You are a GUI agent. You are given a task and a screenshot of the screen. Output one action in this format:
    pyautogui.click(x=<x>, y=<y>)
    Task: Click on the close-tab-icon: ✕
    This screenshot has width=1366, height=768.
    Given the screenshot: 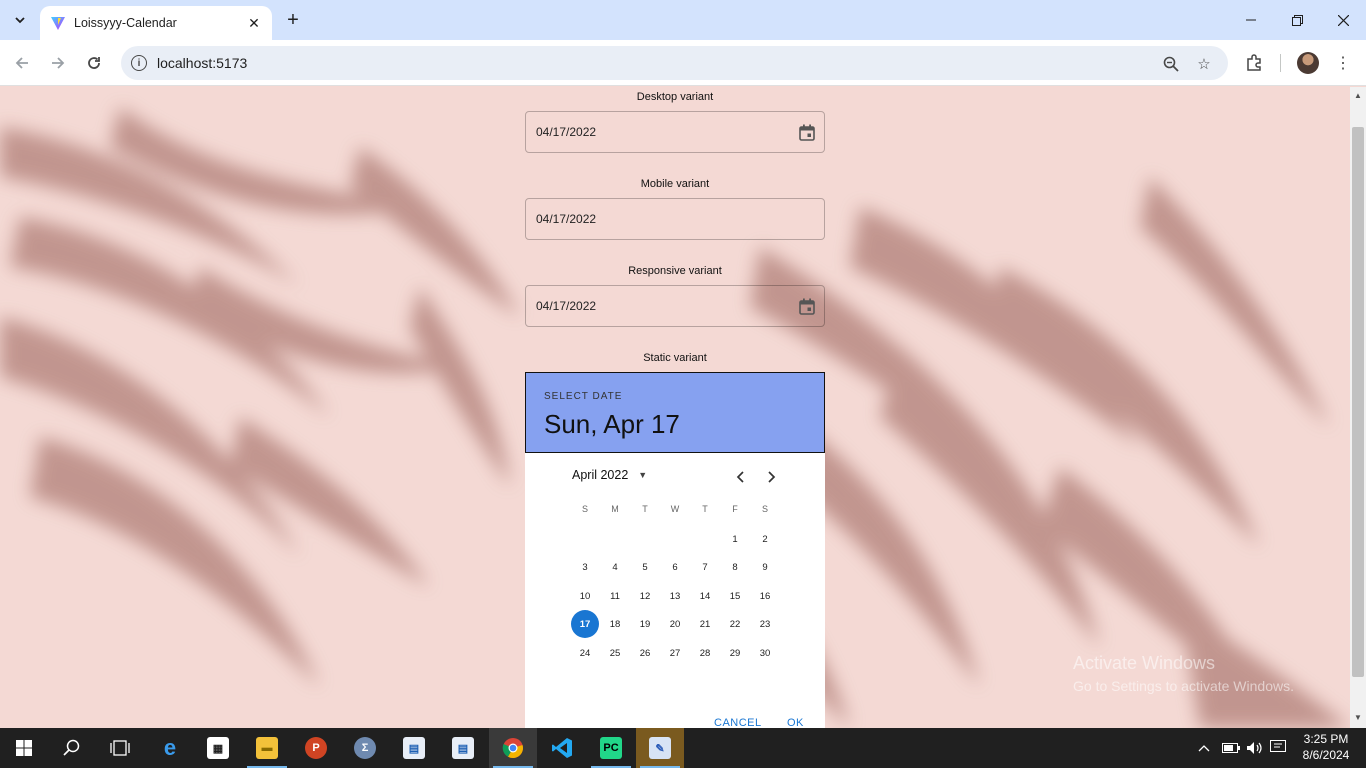 What is the action you would take?
    pyautogui.click(x=254, y=23)
    